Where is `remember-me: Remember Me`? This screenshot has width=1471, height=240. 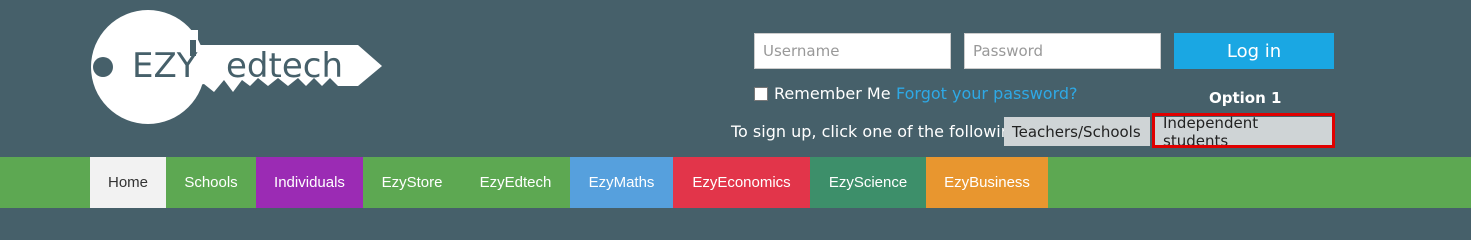
remember-me: Remember Me is located at coordinates (822, 93).